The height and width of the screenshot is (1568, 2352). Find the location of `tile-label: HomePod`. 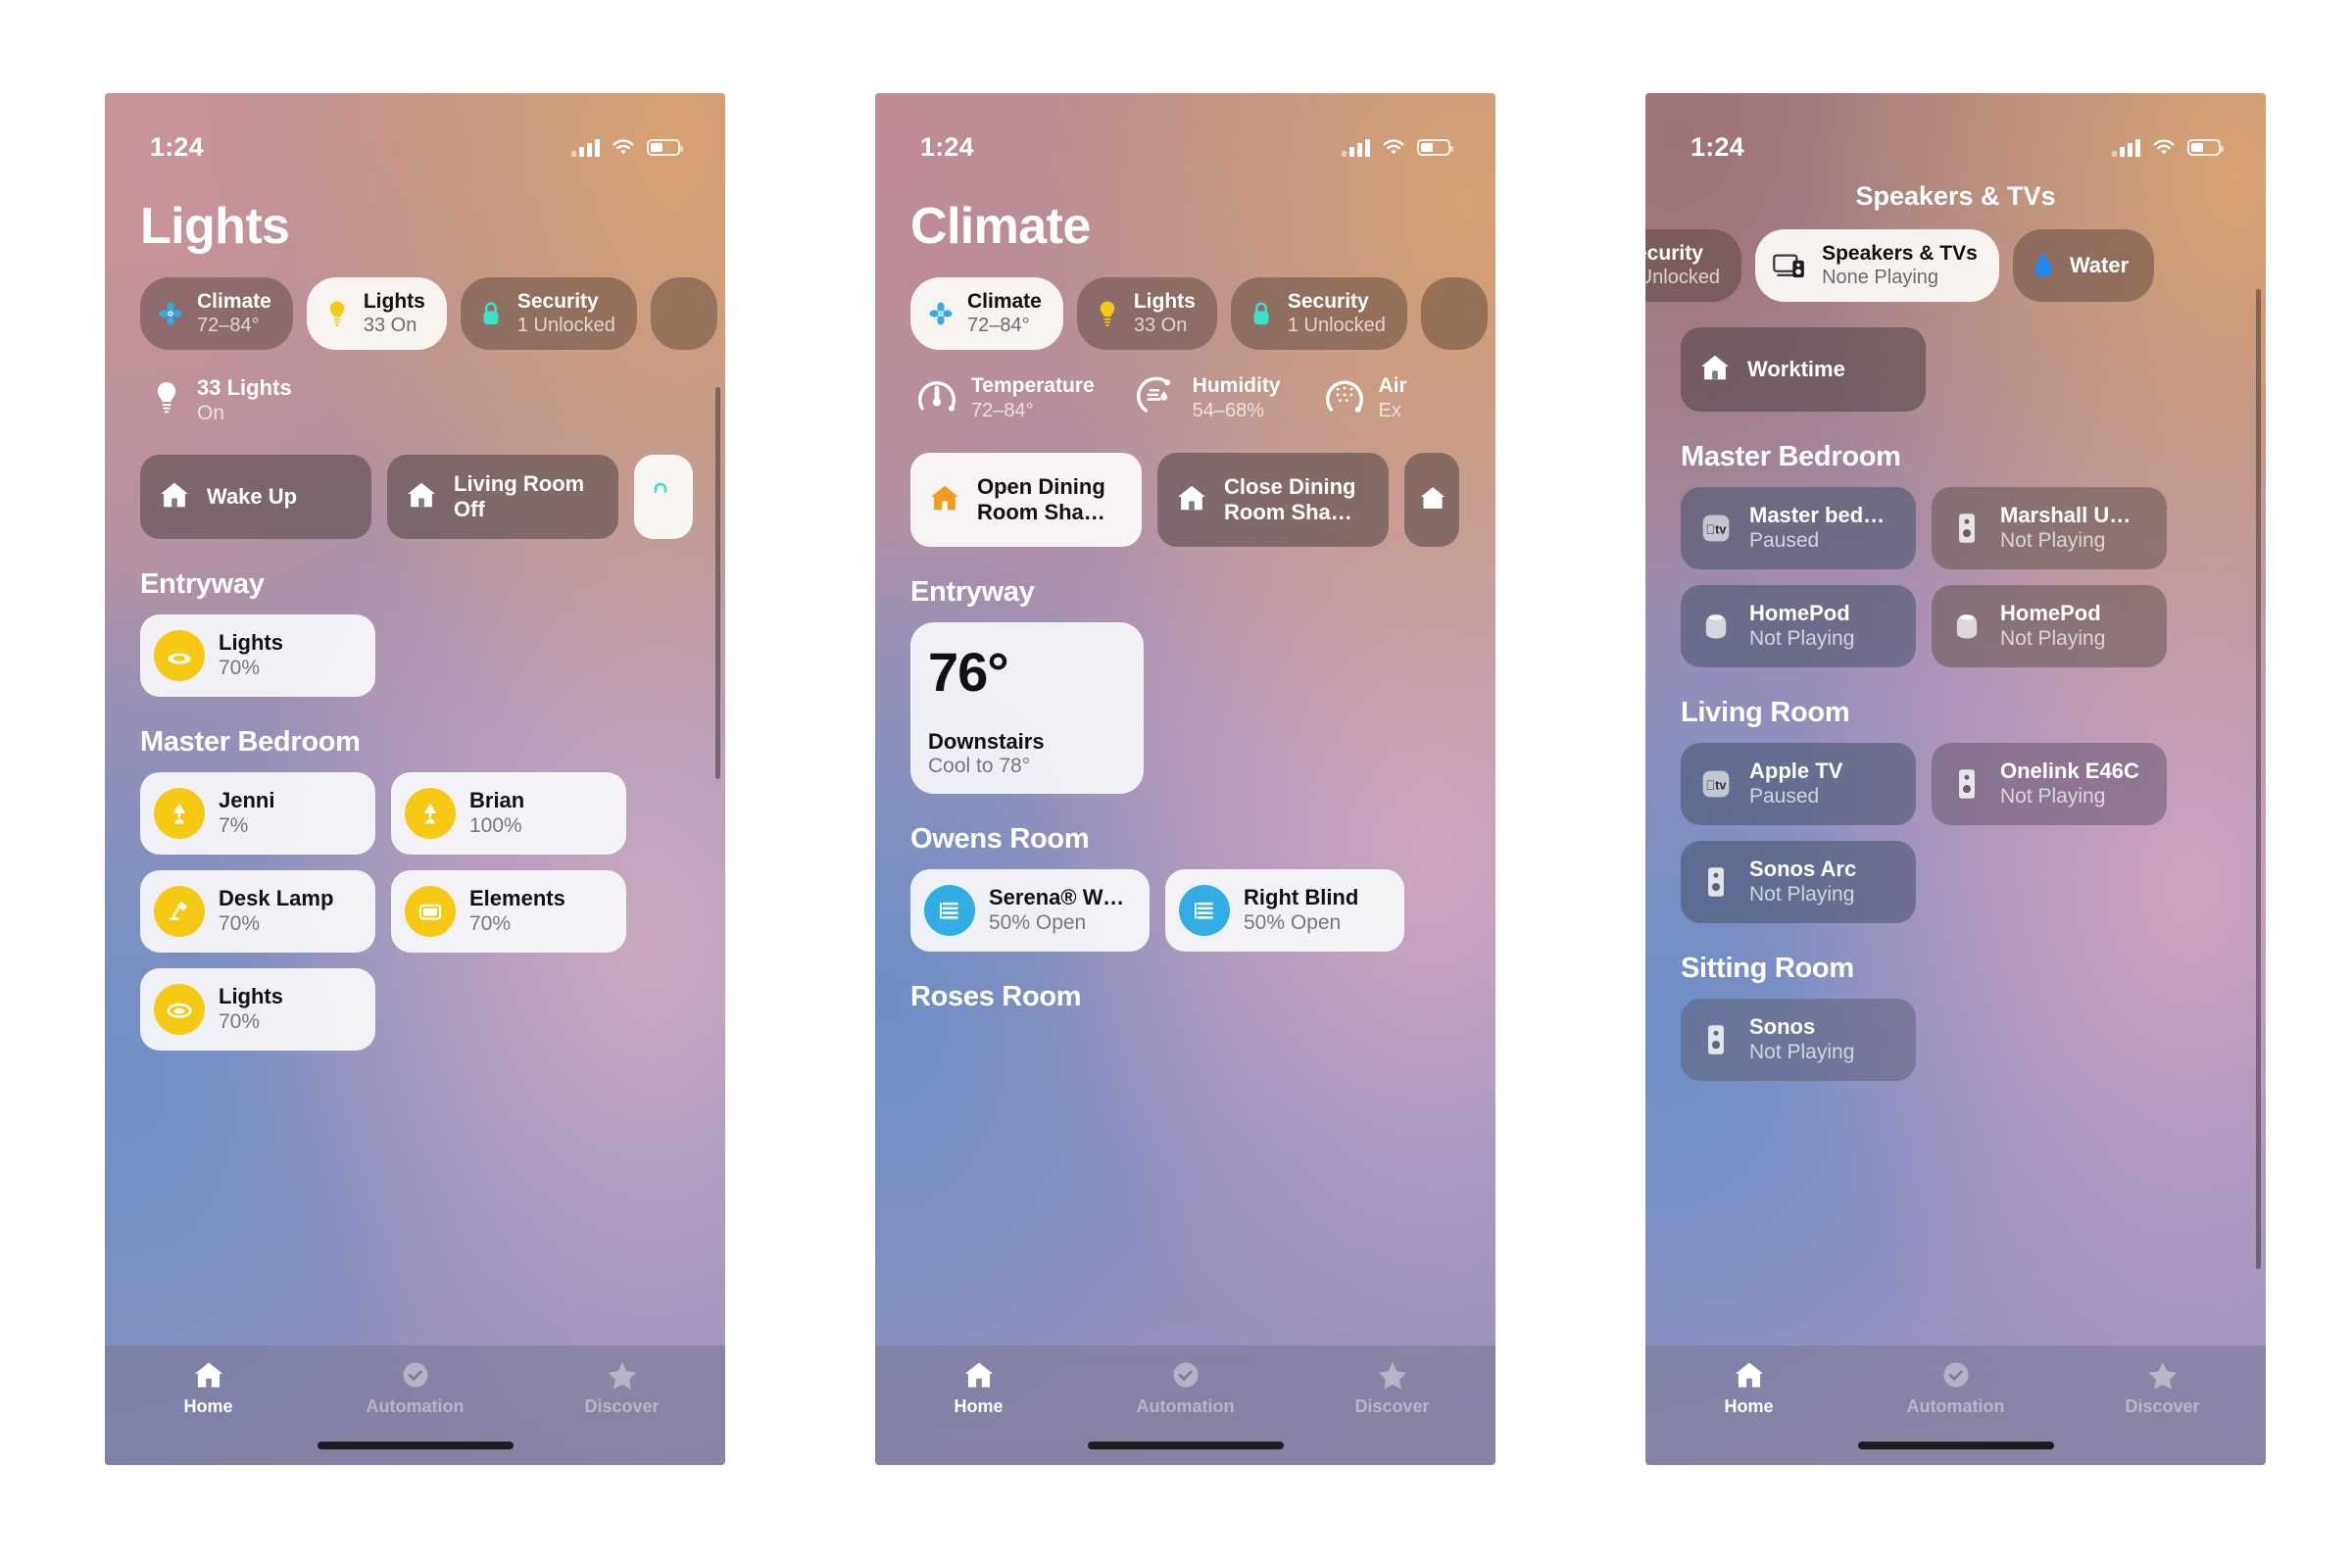

tile-label: HomePod is located at coordinates (2050, 612).